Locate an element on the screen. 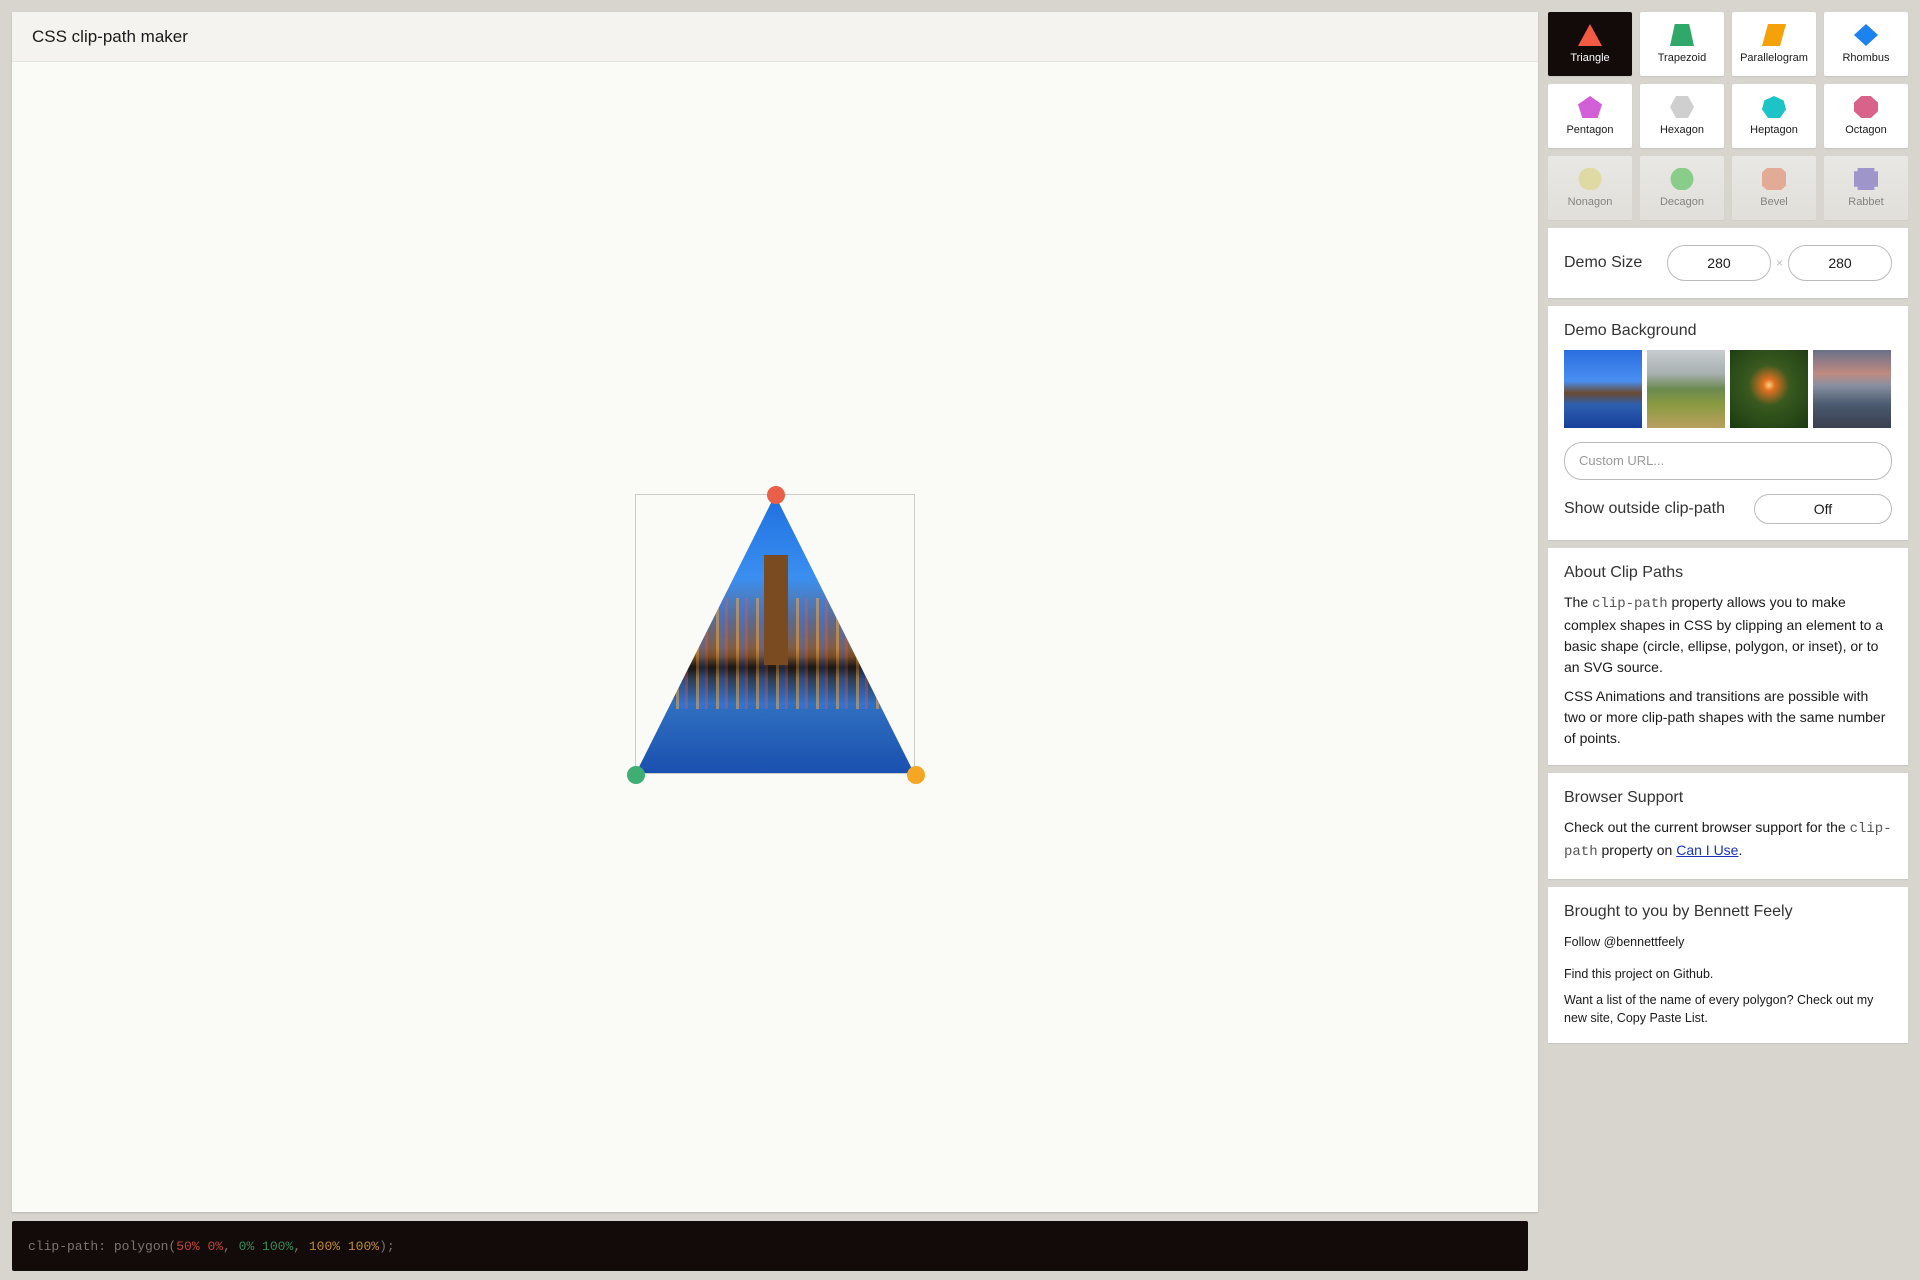 This screenshot has height=1280, width=1920. bridge-tower is located at coordinates (776, 610).